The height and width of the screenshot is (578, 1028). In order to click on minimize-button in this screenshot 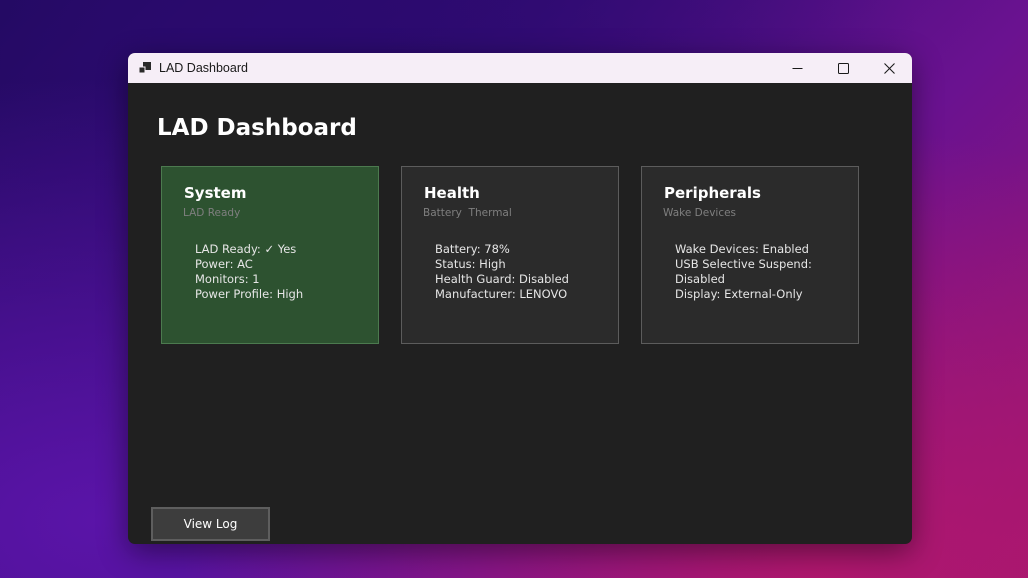, I will do `click(797, 68)`.